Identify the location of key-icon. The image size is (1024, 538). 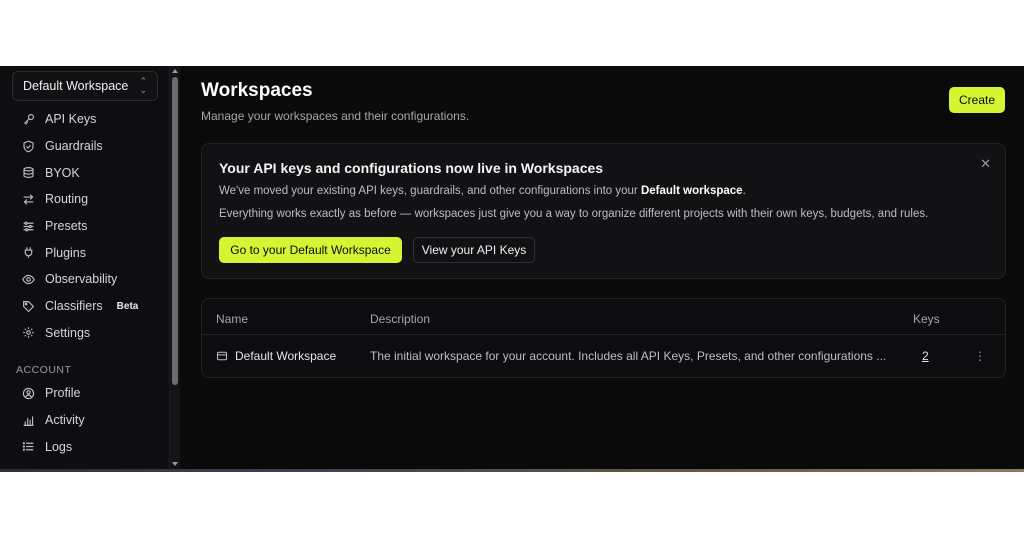
(29, 119).